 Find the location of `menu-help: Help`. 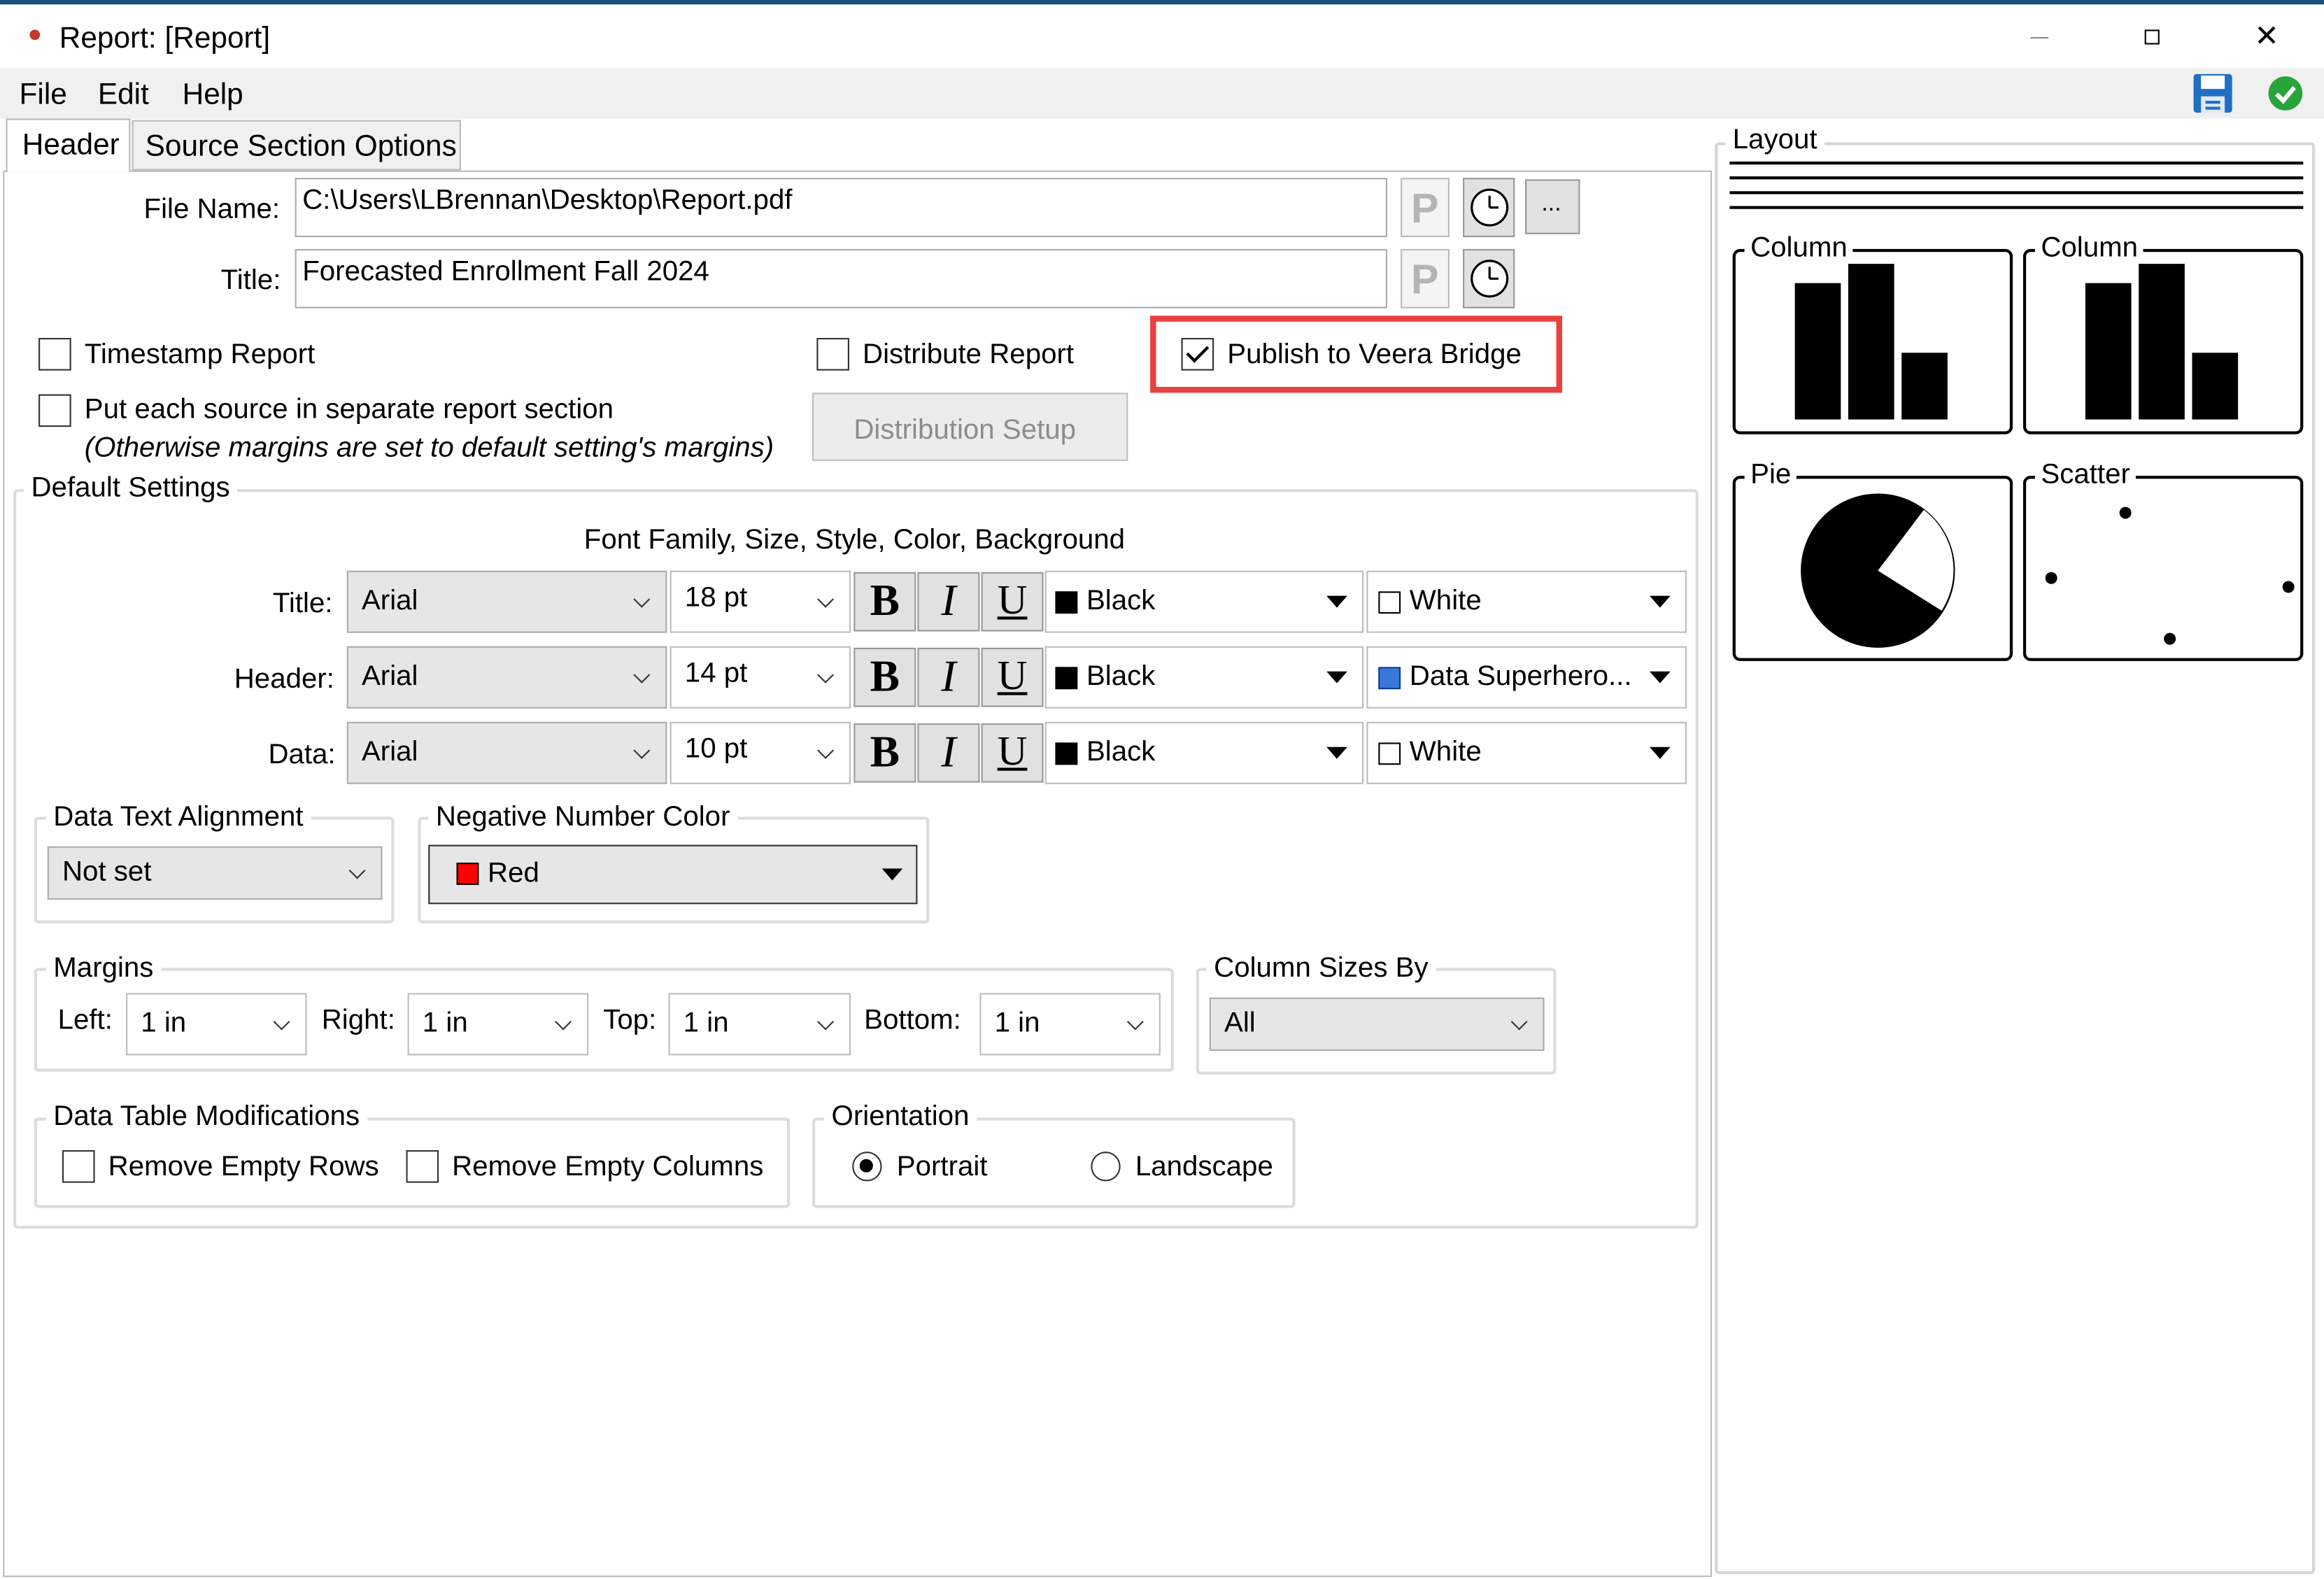

menu-help: Help is located at coordinates (213, 94).